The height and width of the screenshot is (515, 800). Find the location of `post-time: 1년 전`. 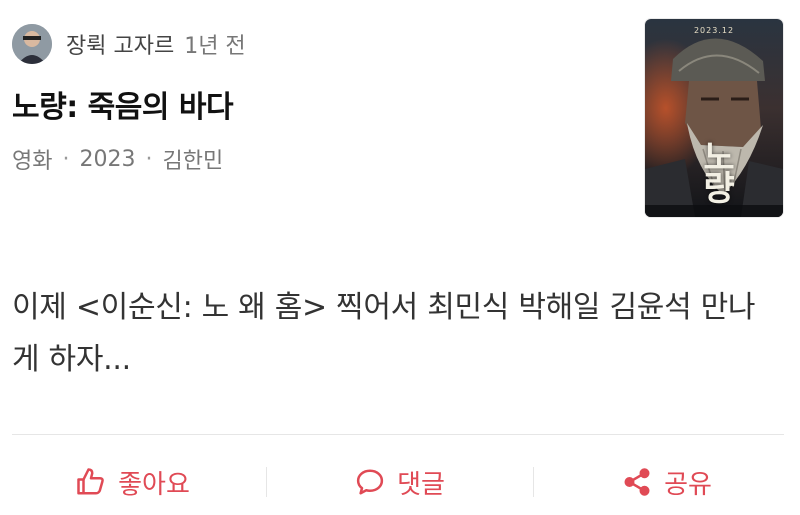

post-time: 1년 전 is located at coordinates (215, 46).